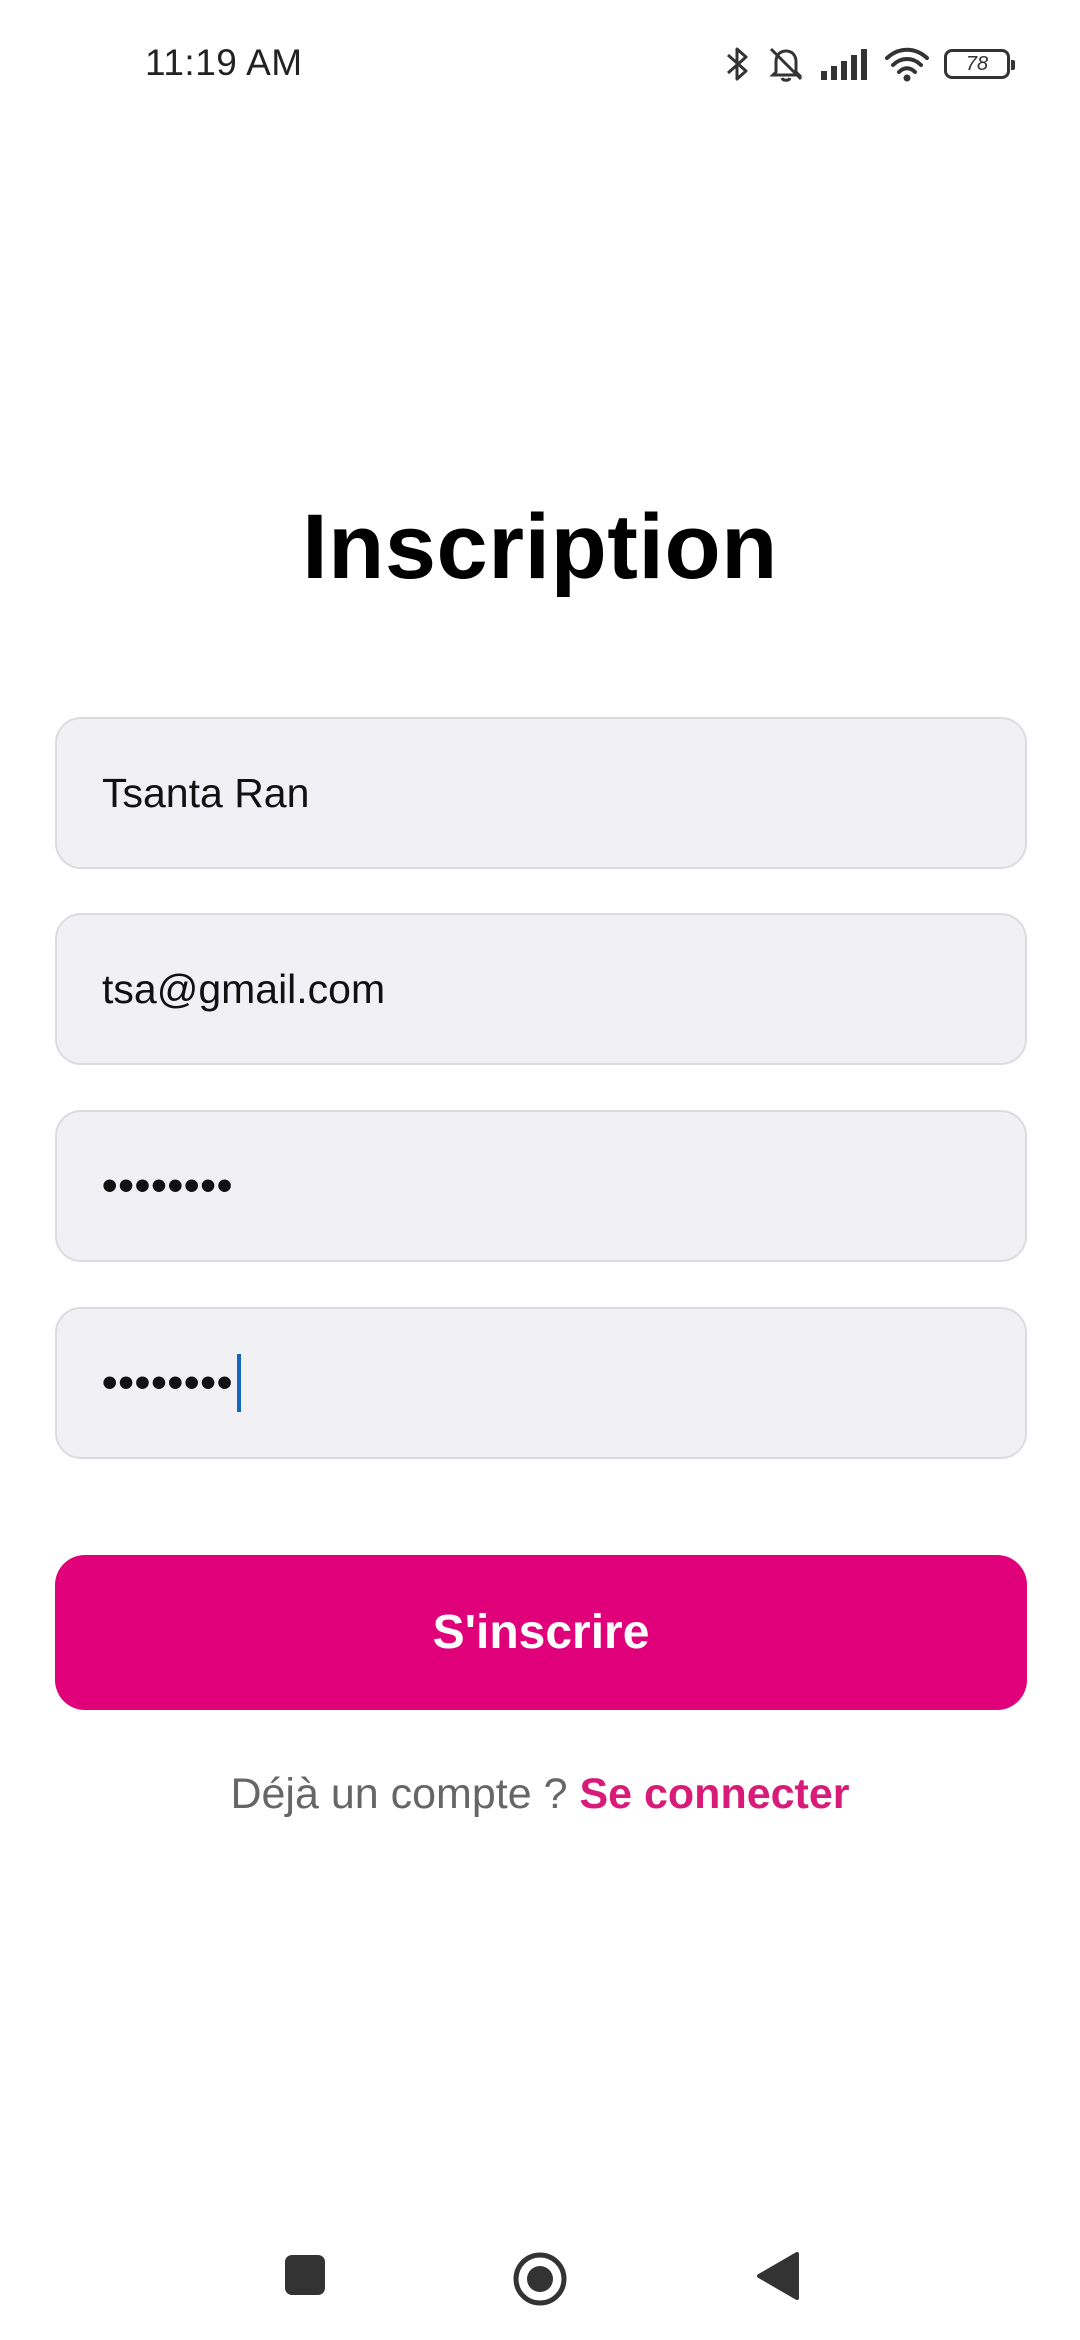 Image resolution: width=1080 pixels, height=2340 pixels. Describe the element at coordinates (541, 1383) in the screenshot. I see `confirm-password-field: ••••••••` at that location.